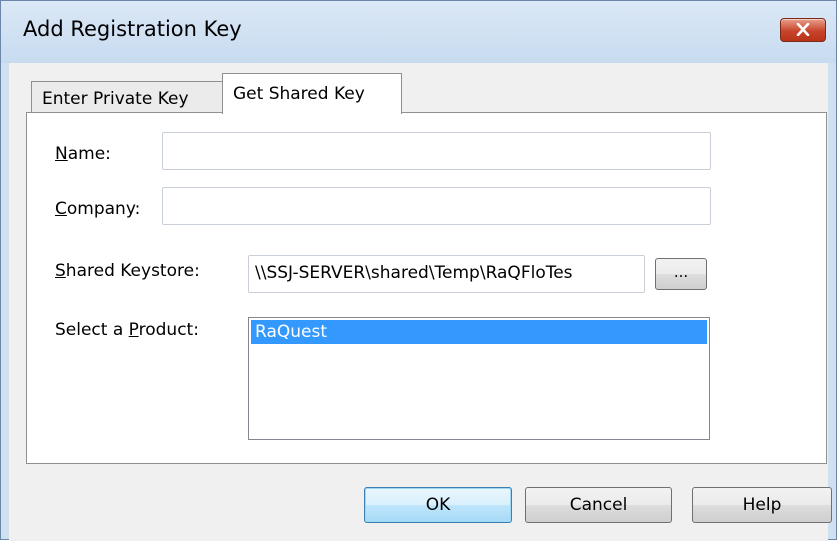  Describe the element at coordinates (598, 505) in the screenshot. I see `cancel-button: Cancel` at that location.